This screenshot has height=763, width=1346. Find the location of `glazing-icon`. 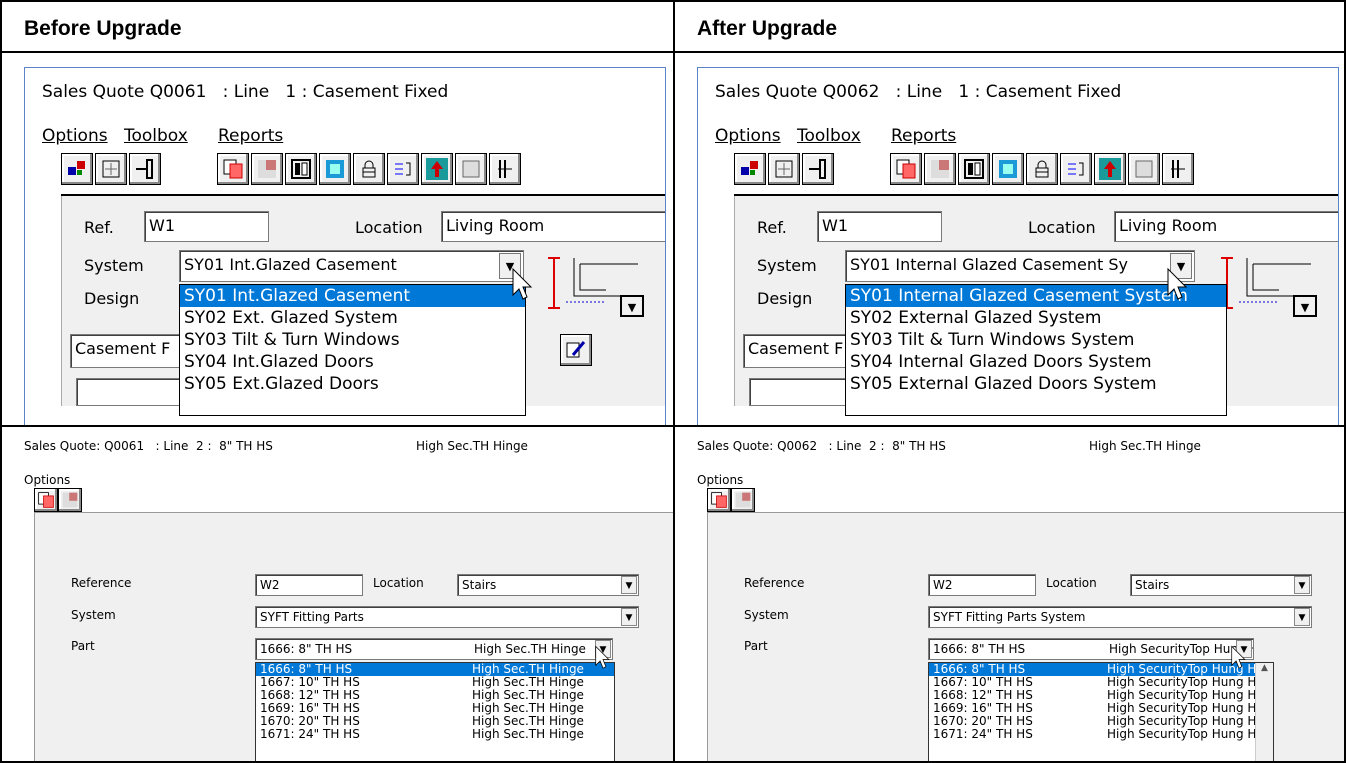

glazing-icon is located at coordinates (974, 169).